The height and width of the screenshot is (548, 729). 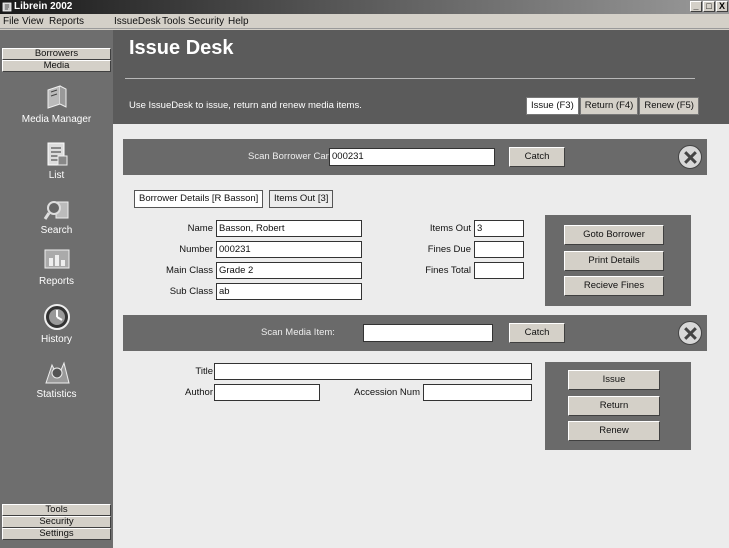 What do you see at coordinates (11, 21) in the screenshot?
I see `menu-file: File` at bounding box center [11, 21].